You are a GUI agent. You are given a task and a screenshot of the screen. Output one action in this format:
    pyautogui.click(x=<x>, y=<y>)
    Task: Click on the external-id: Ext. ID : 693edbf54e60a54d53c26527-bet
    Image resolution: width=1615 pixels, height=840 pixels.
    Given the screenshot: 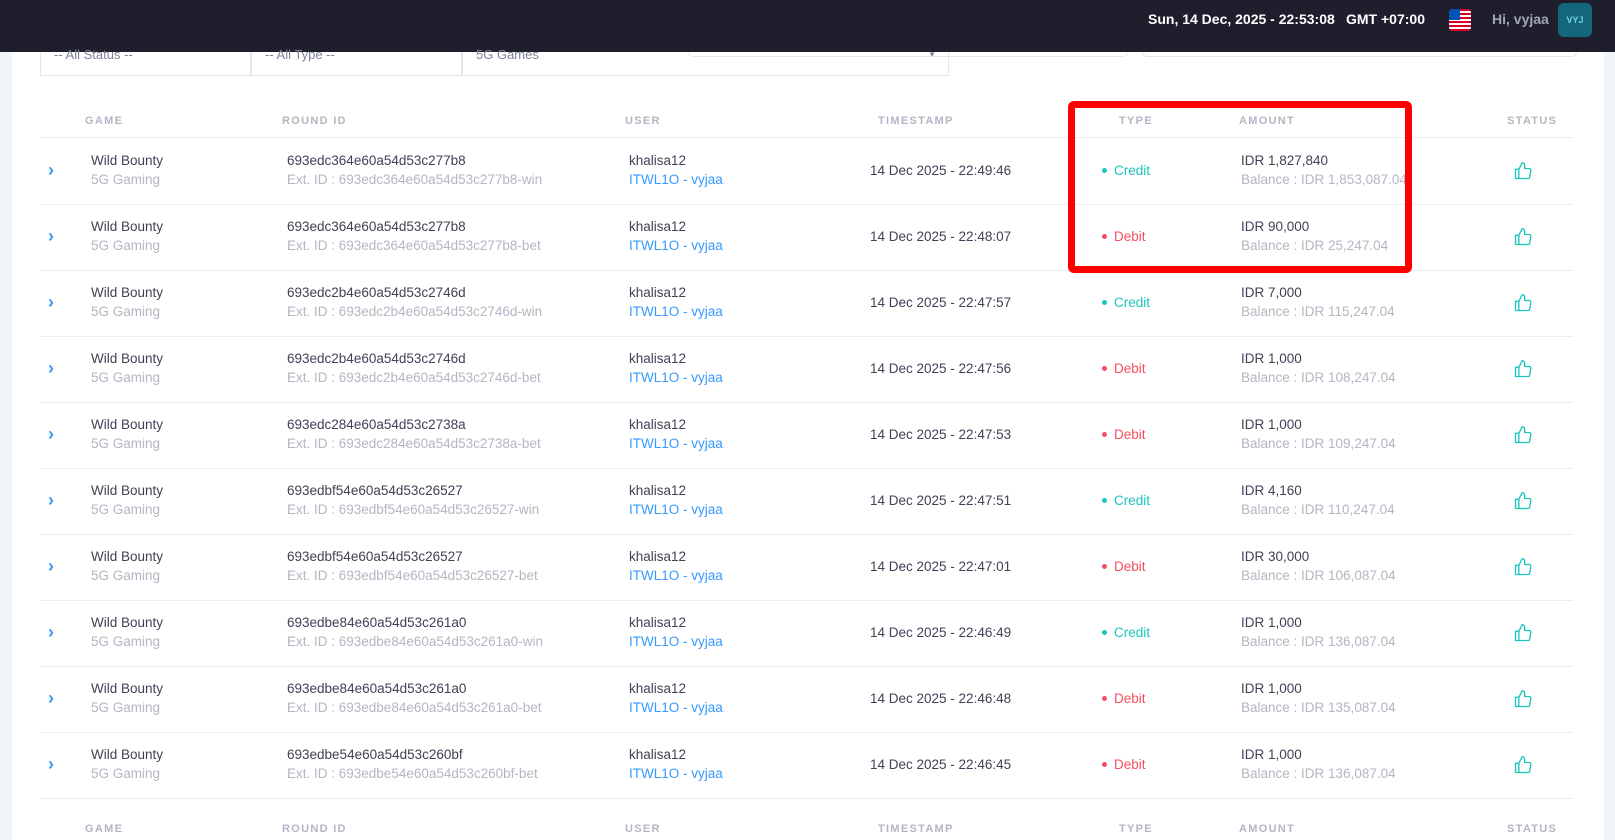 What is the action you would take?
    pyautogui.click(x=412, y=575)
    